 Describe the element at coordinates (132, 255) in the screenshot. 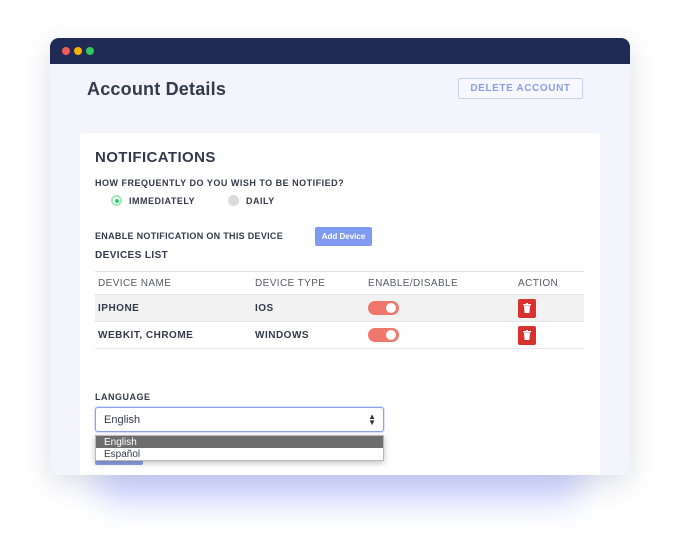

I see `devices-list-title: DEVICES LIST` at that location.